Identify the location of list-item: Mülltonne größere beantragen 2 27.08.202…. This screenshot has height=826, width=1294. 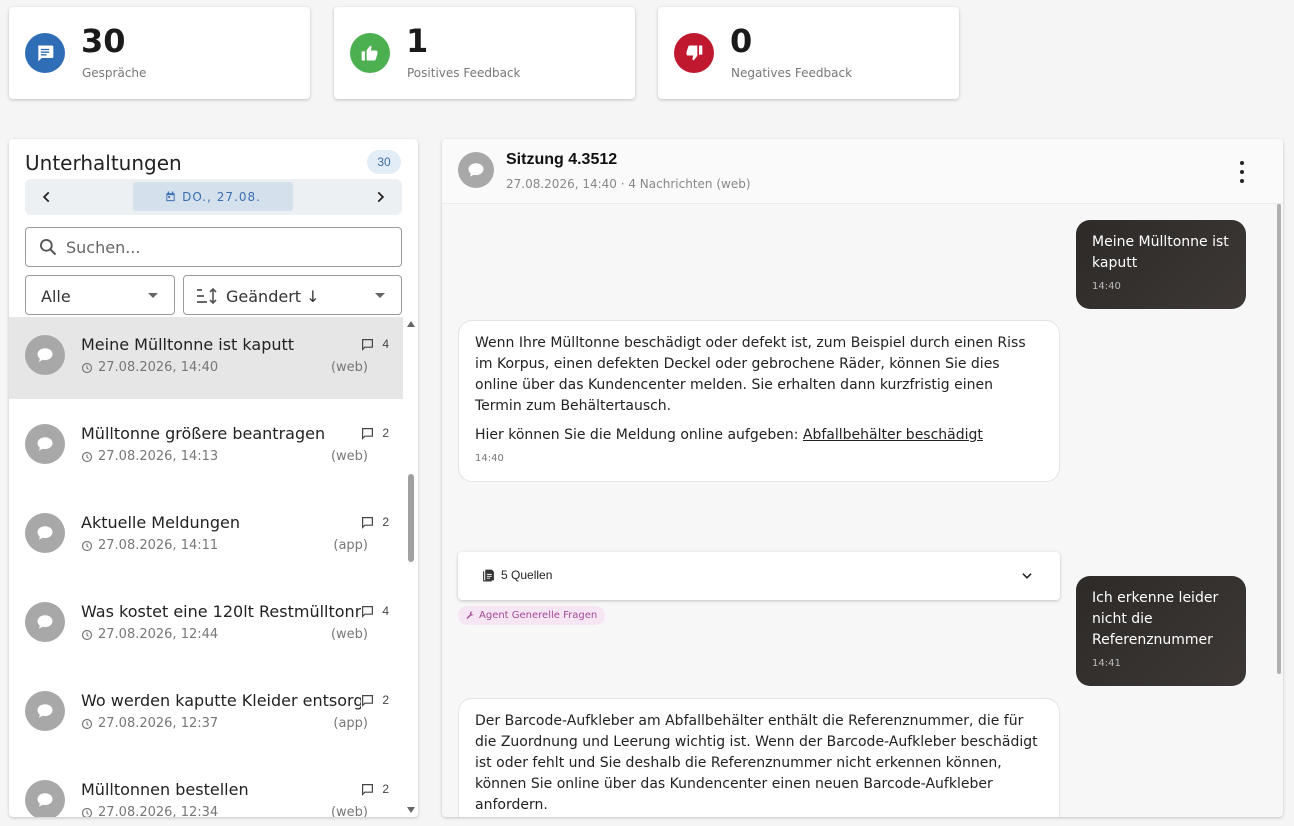
(206, 447).